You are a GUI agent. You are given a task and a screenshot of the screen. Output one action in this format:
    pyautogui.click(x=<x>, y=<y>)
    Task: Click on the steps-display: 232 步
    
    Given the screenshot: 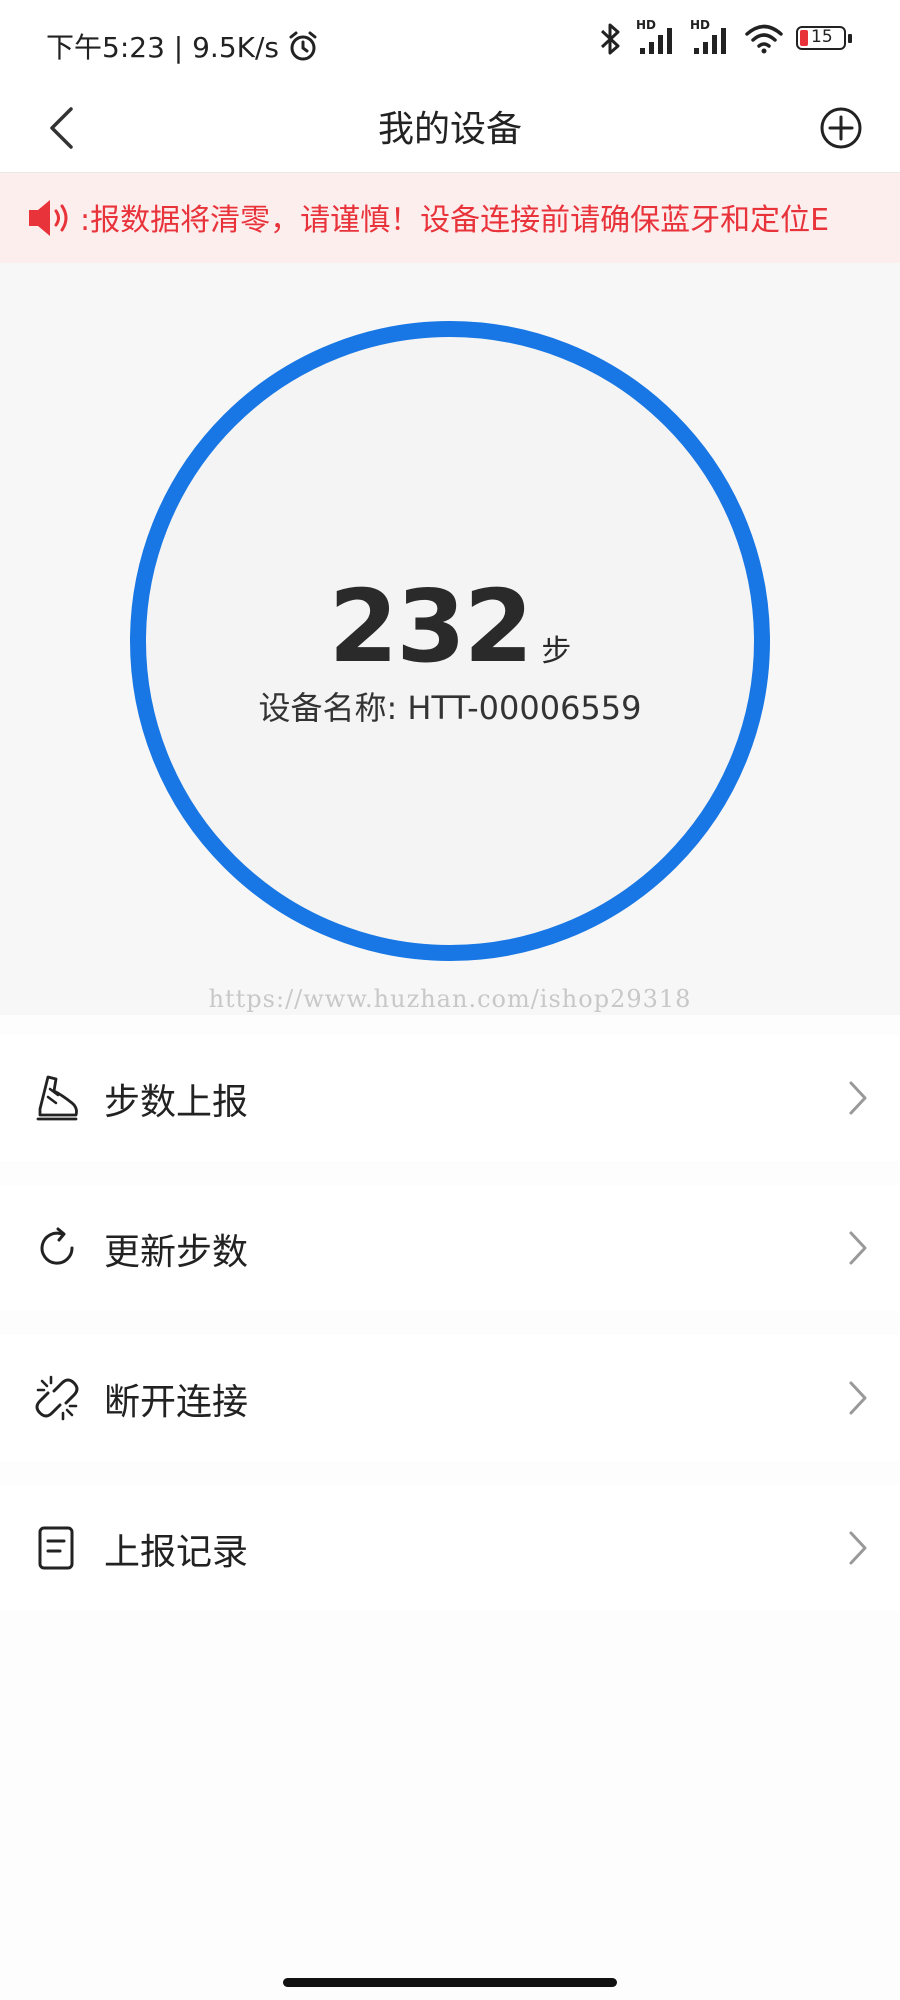 What is the action you would take?
    pyautogui.click(x=450, y=626)
    